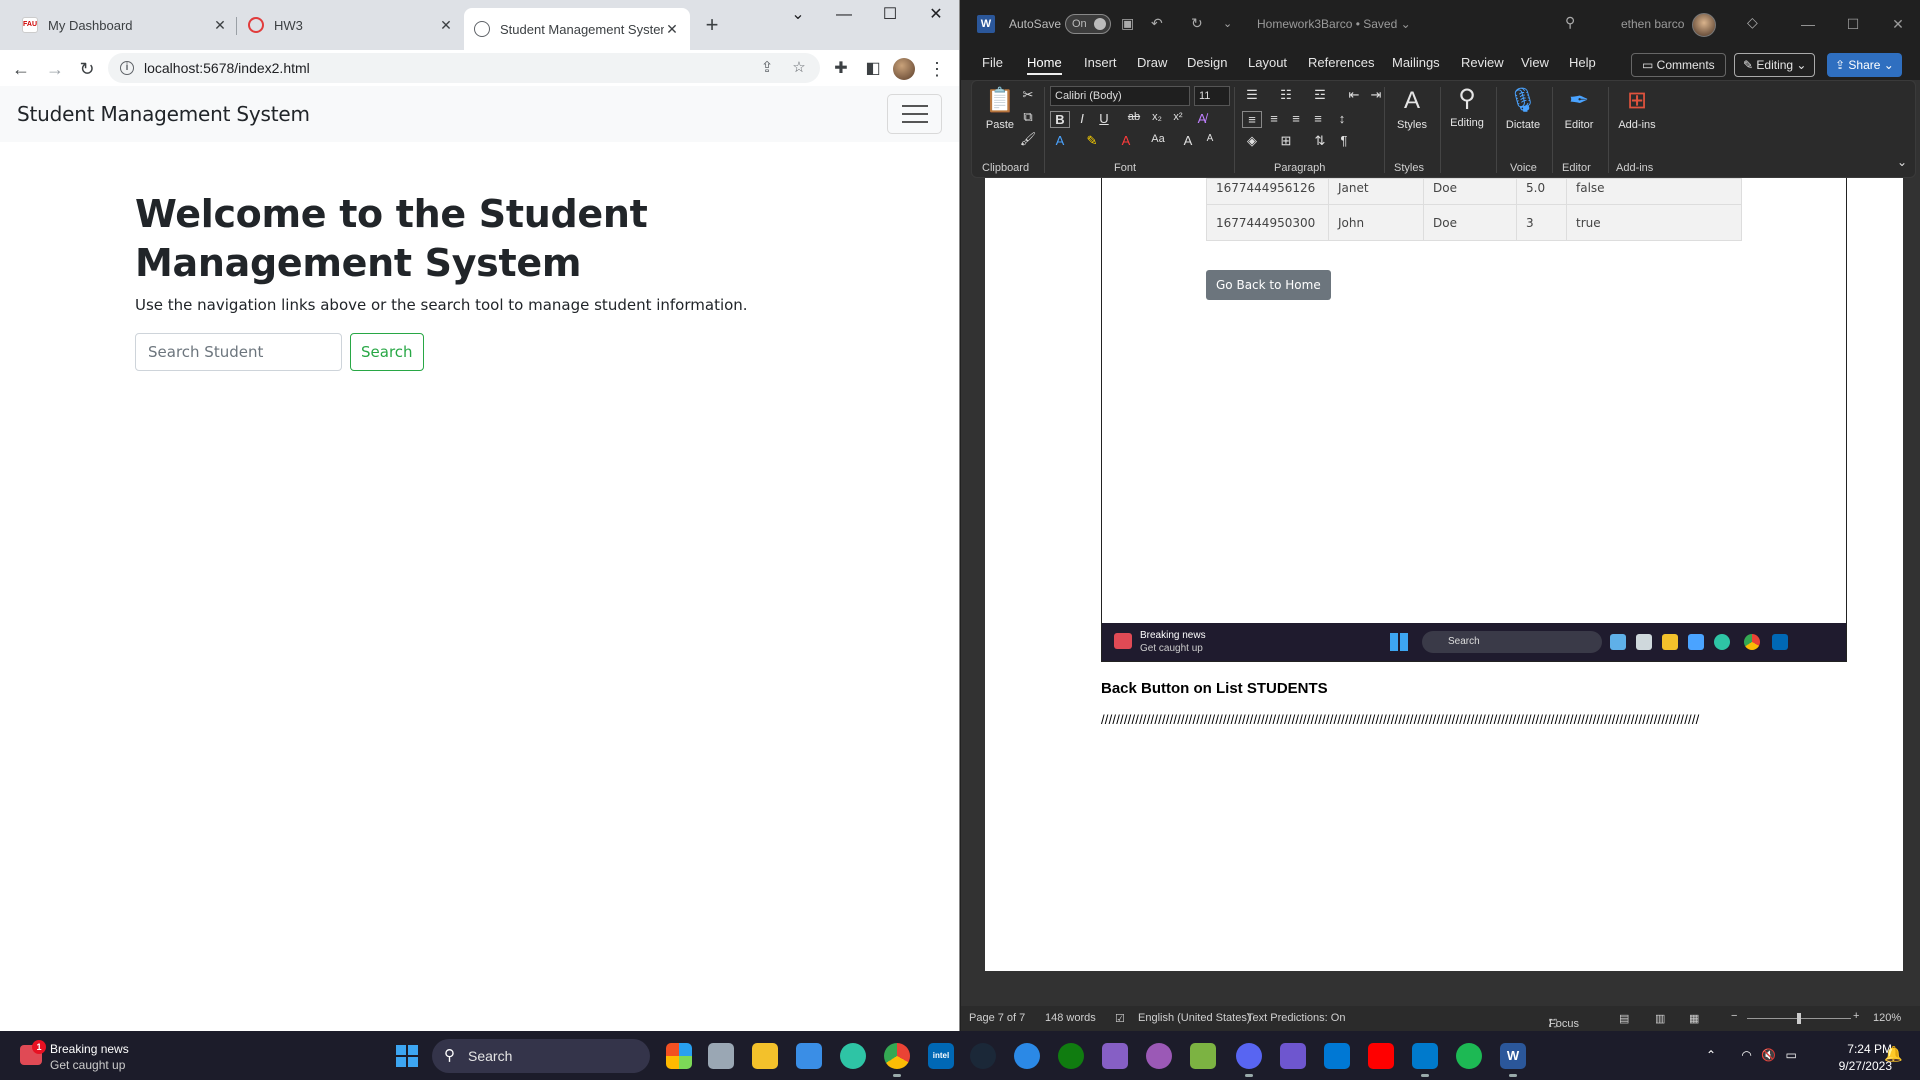  What do you see at coordinates (1704, 25) in the screenshot?
I see `user-avatar` at bounding box center [1704, 25].